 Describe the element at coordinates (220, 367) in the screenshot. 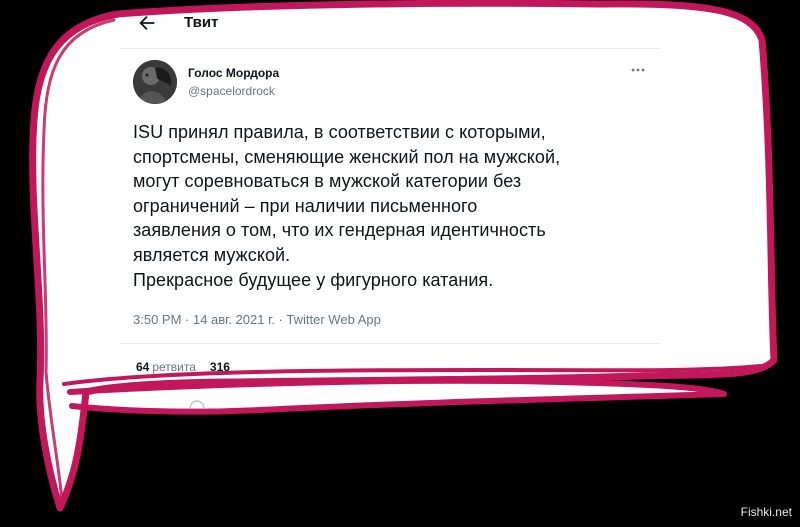

I see `likes-count: 316` at that location.